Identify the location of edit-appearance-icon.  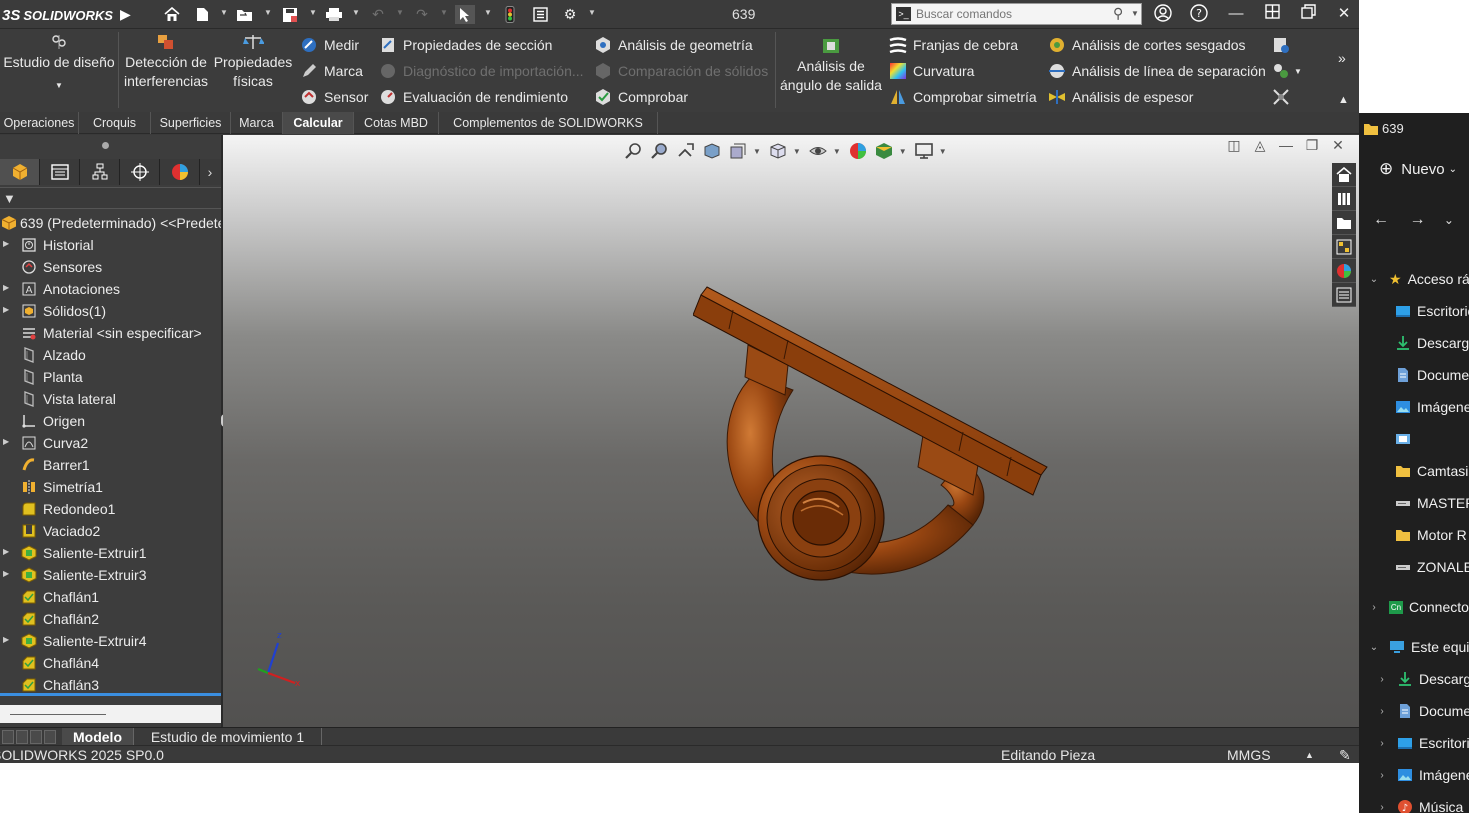
(858, 151).